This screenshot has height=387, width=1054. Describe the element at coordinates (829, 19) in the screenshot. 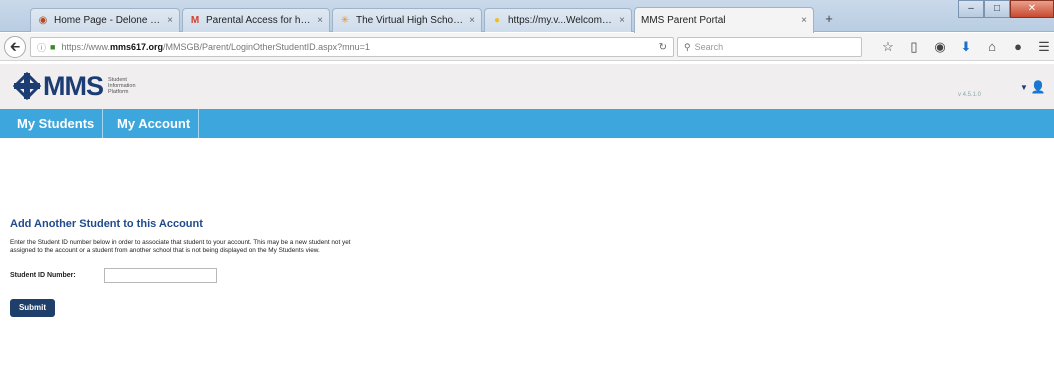

I see `new-tab-button: +` at that location.